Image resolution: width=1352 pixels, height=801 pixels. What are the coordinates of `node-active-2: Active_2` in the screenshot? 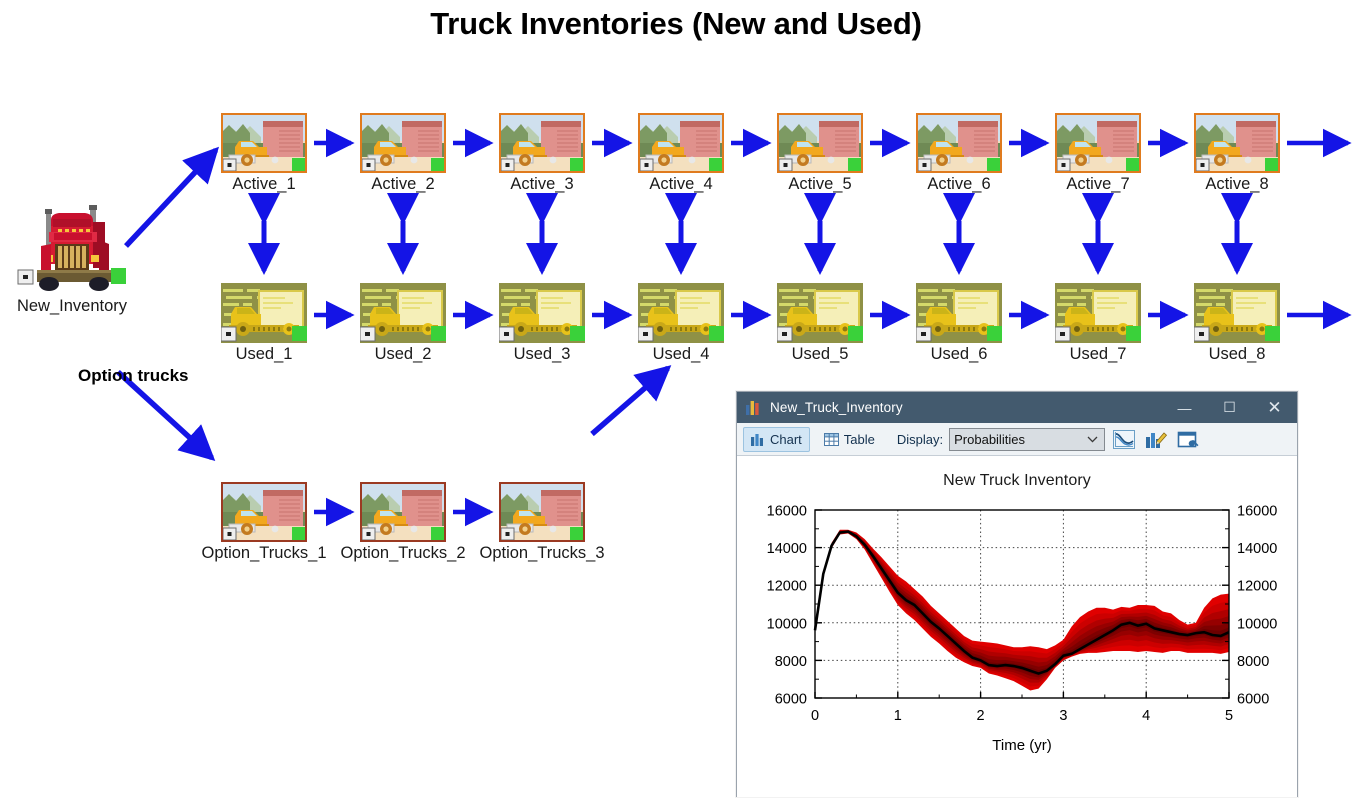 It's located at (403, 153).